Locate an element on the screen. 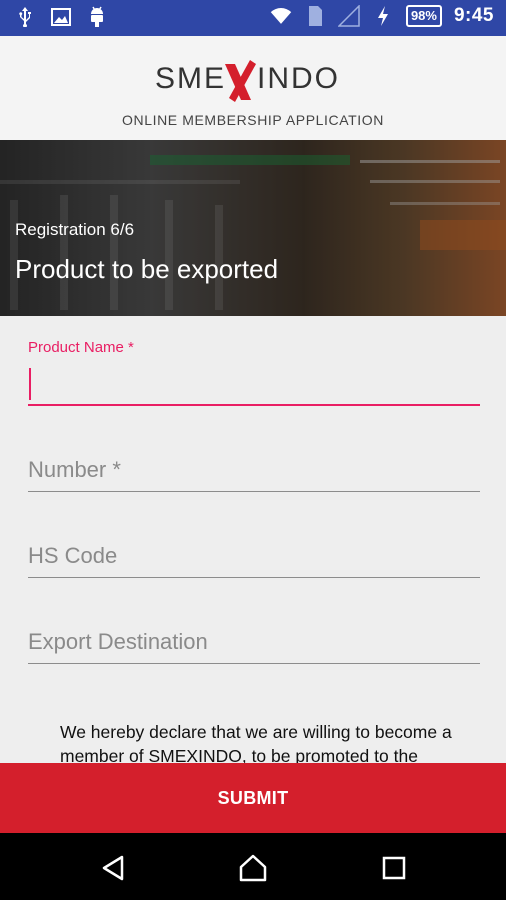 Image resolution: width=506 pixels, height=900 pixels. banner-title: Product to be exported is located at coordinates (147, 269).